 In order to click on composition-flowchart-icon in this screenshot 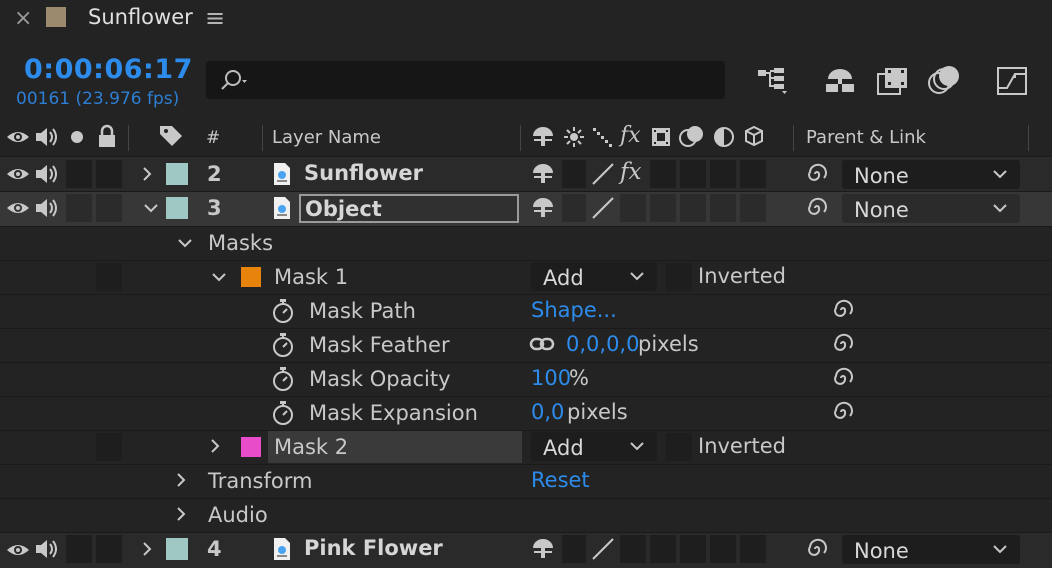, I will do `click(773, 81)`.